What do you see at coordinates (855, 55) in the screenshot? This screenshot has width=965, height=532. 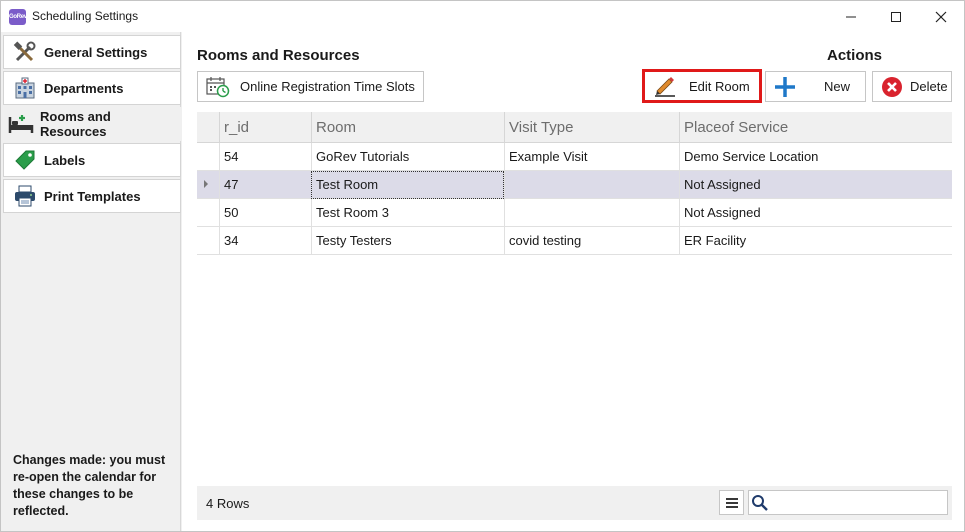 I see `actions-title: Actions` at bounding box center [855, 55].